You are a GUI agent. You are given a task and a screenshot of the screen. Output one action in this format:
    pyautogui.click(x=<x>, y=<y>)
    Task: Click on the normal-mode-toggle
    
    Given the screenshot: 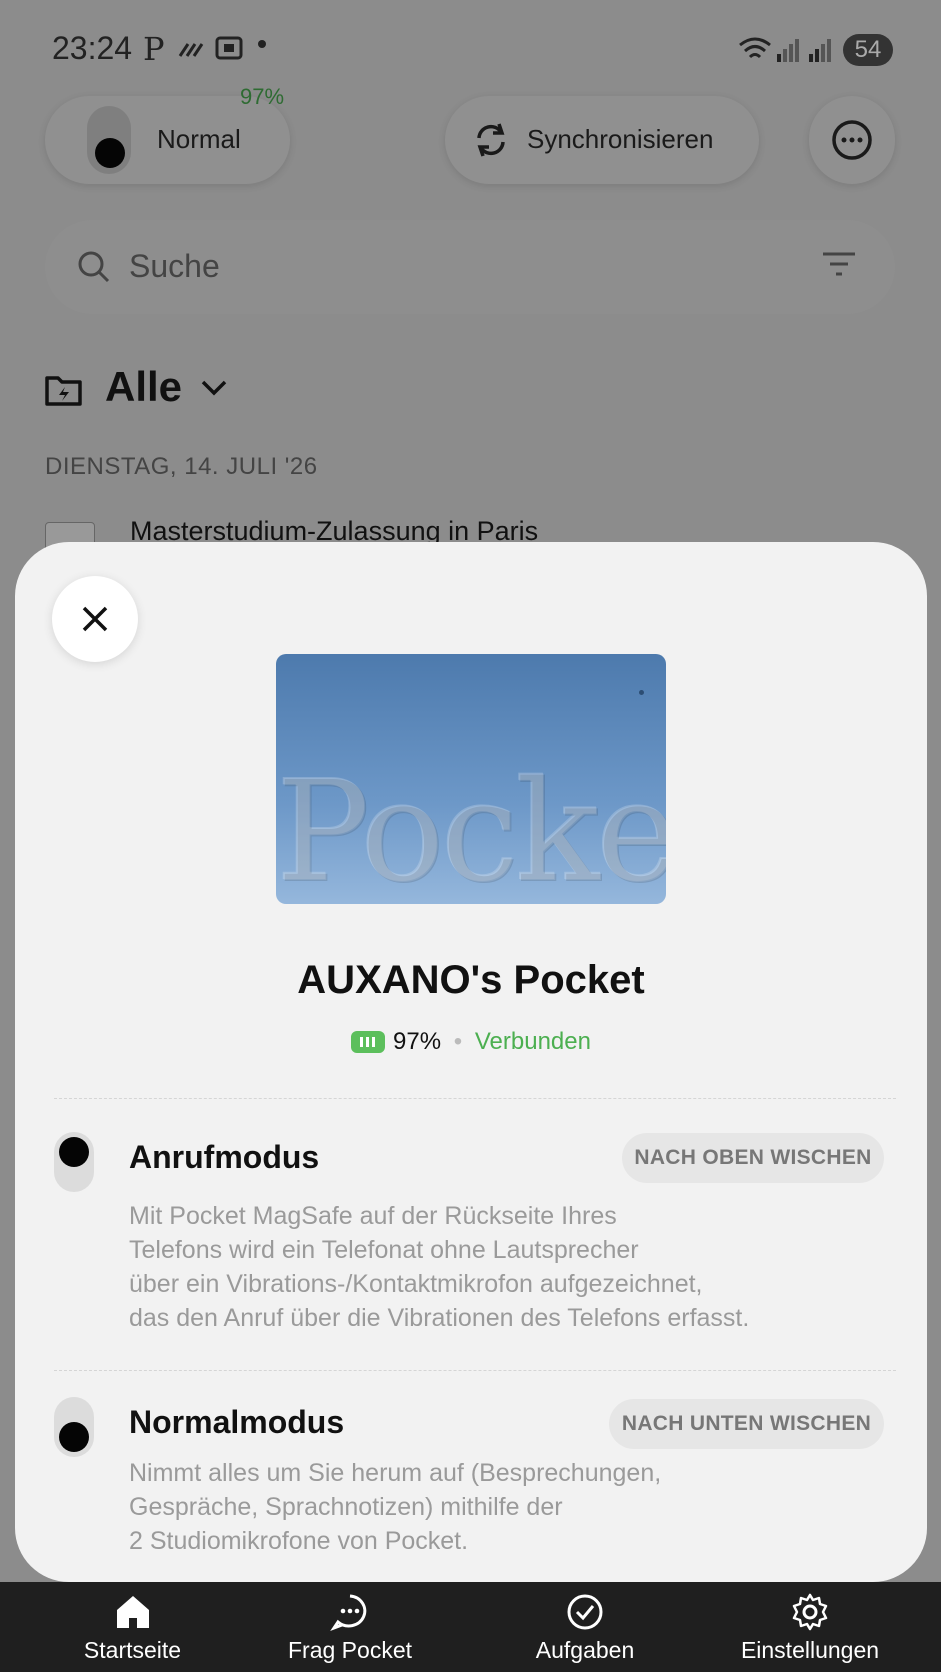 What is the action you would take?
    pyautogui.click(x=74, y=1427)
    